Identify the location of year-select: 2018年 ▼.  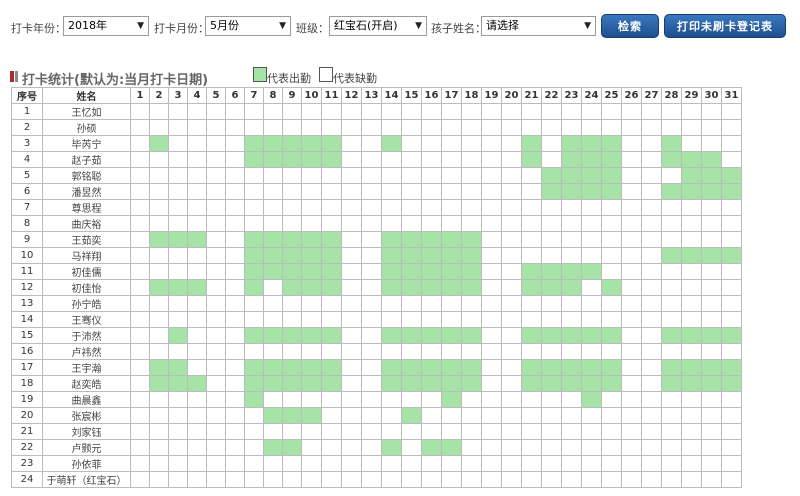
(106, 26).